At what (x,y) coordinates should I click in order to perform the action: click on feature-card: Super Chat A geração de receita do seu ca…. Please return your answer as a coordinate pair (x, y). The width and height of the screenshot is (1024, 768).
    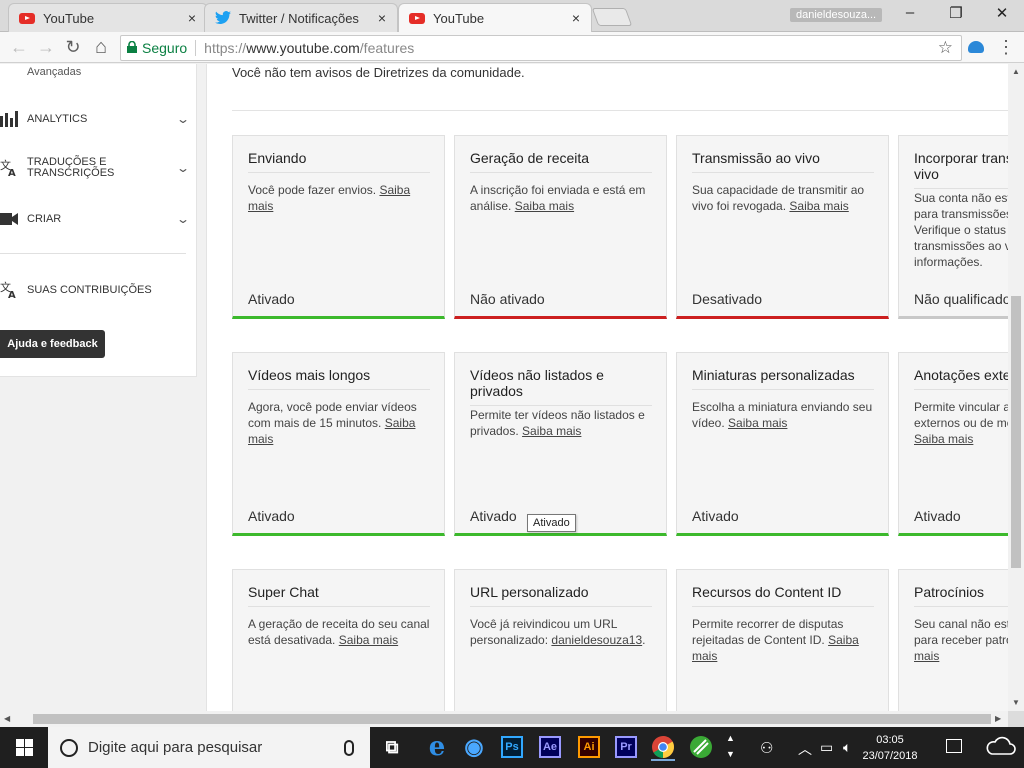
    Looking at the image, I should click on (338, 640).